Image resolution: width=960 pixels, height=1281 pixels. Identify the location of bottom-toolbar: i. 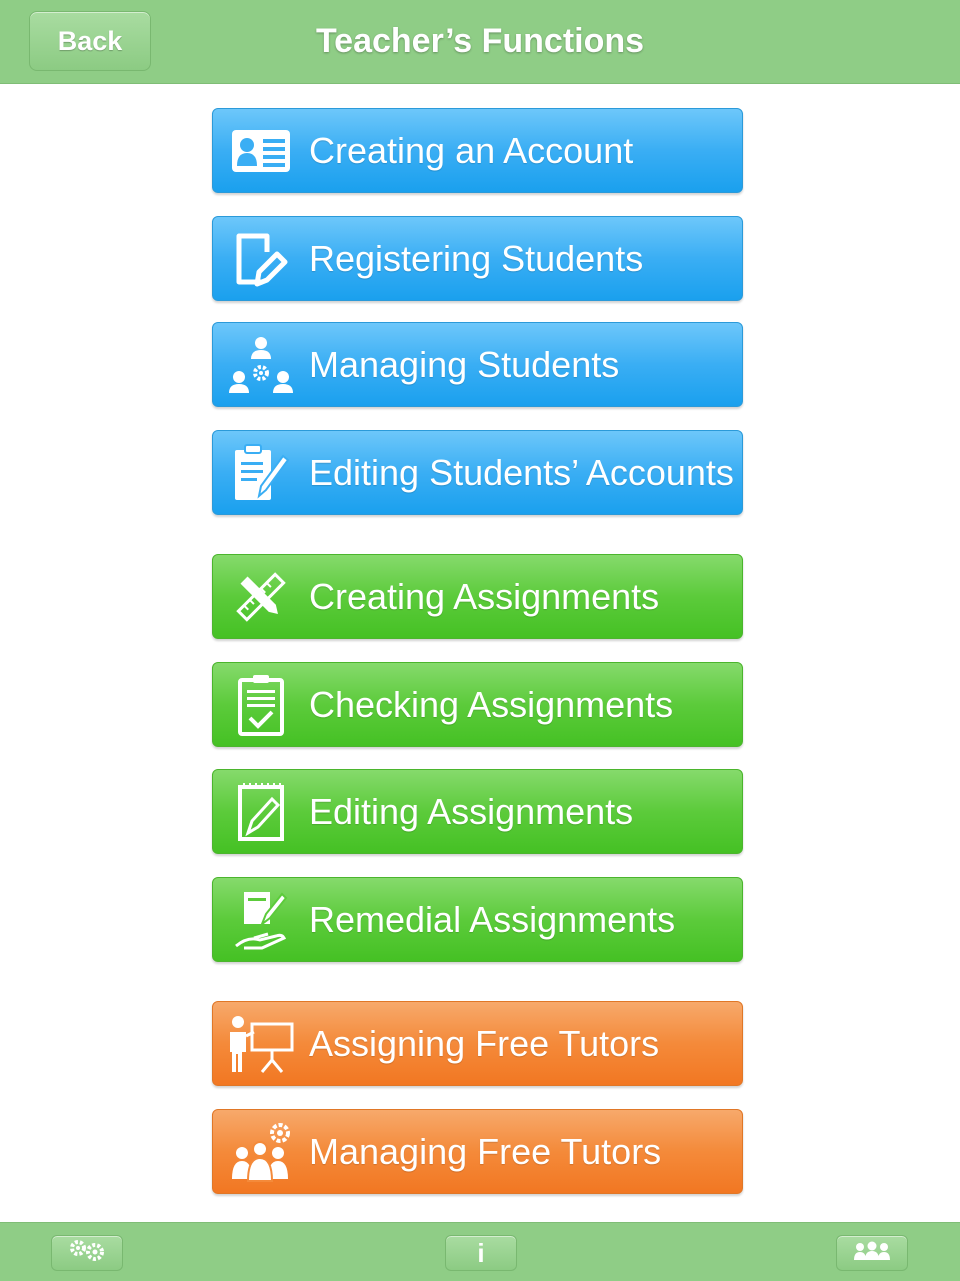
(480, 1251).